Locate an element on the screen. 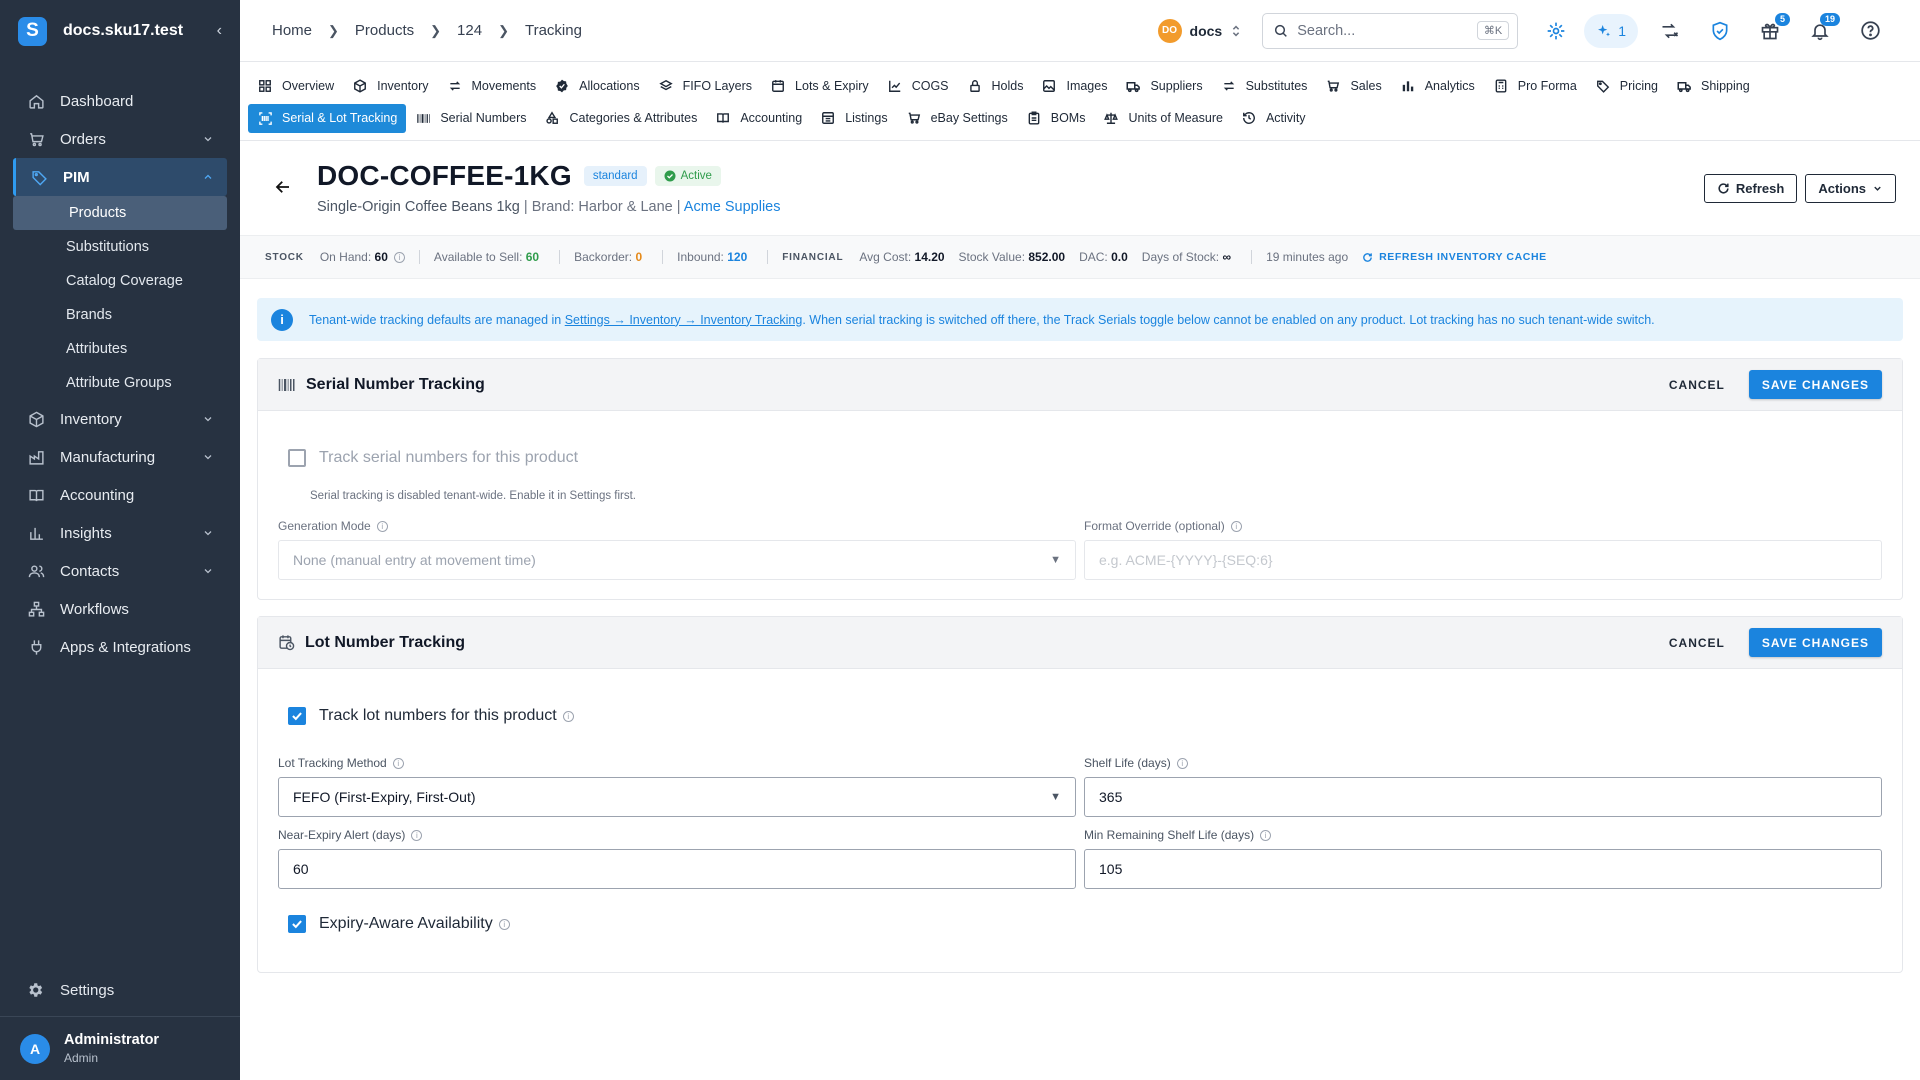 The width and height of the screenshot is (1920, 1080). tab-listings: Listings is located at coordinates (853, 118).